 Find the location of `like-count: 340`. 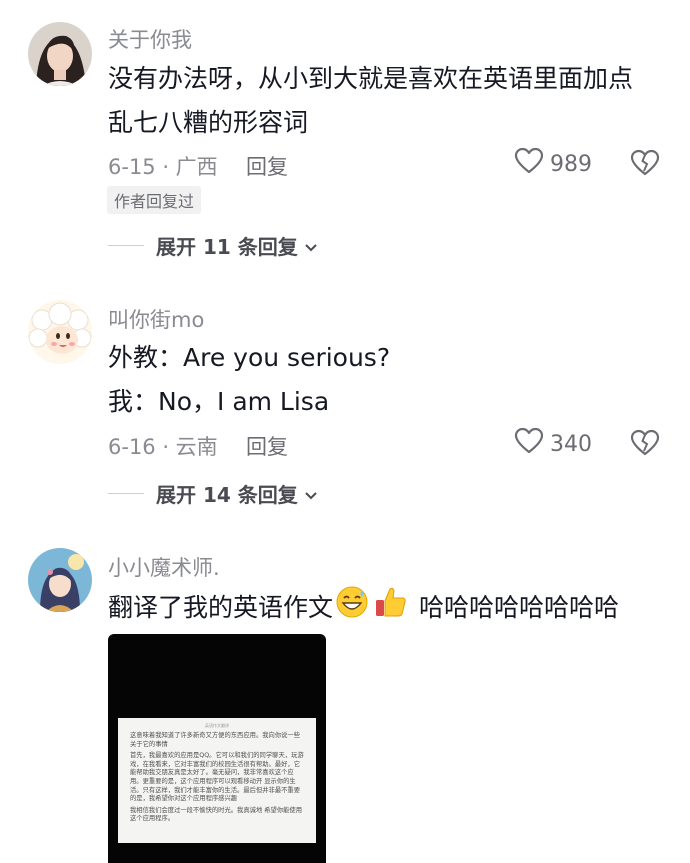

like-count: 340 is located at coordinates (571, 444).